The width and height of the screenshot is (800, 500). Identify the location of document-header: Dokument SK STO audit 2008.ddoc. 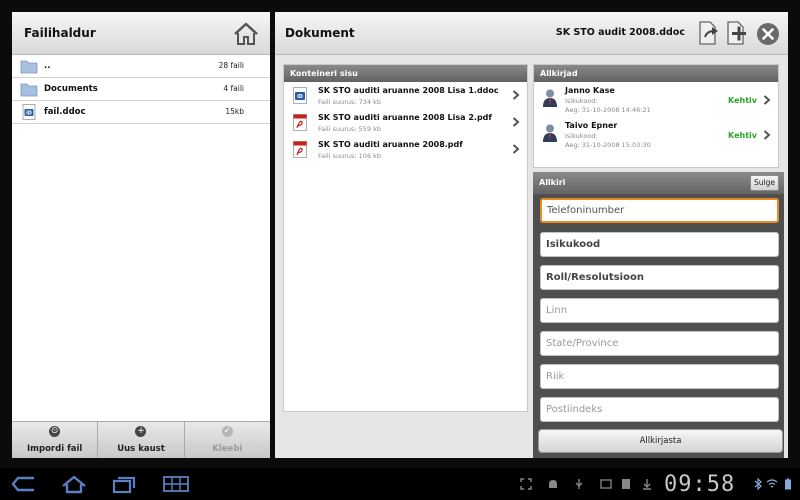
(531, 33).